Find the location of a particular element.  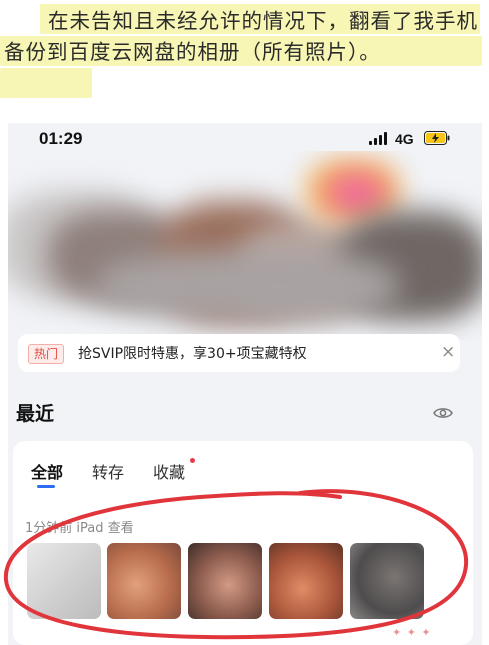

promo-banner: 热门 抢SVIP限时特惠，享30+项宝藏特权 × is located at coordinates (239, 353).